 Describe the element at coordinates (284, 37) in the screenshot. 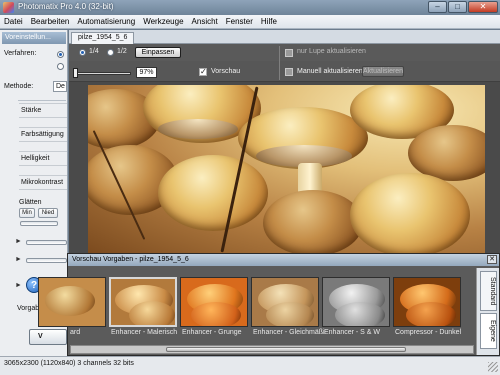

I see `document-tab-strip: pilze_1954_5_6` at that location.